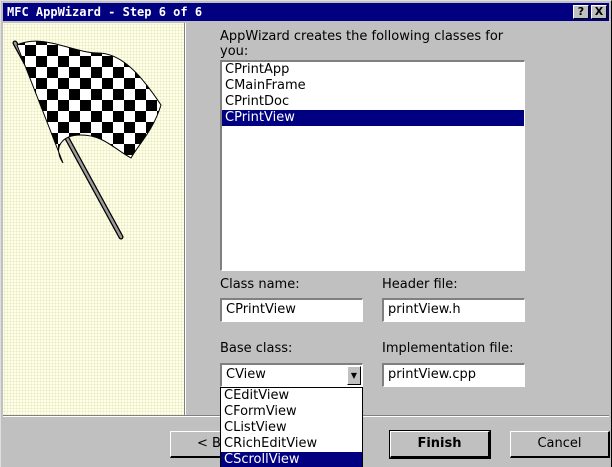 The image size is (612, 467). What do you see at coordinates (354, 375) in the screenshot?
I see `chevron-down-icon: ▼` at bounding box center [354, 375].